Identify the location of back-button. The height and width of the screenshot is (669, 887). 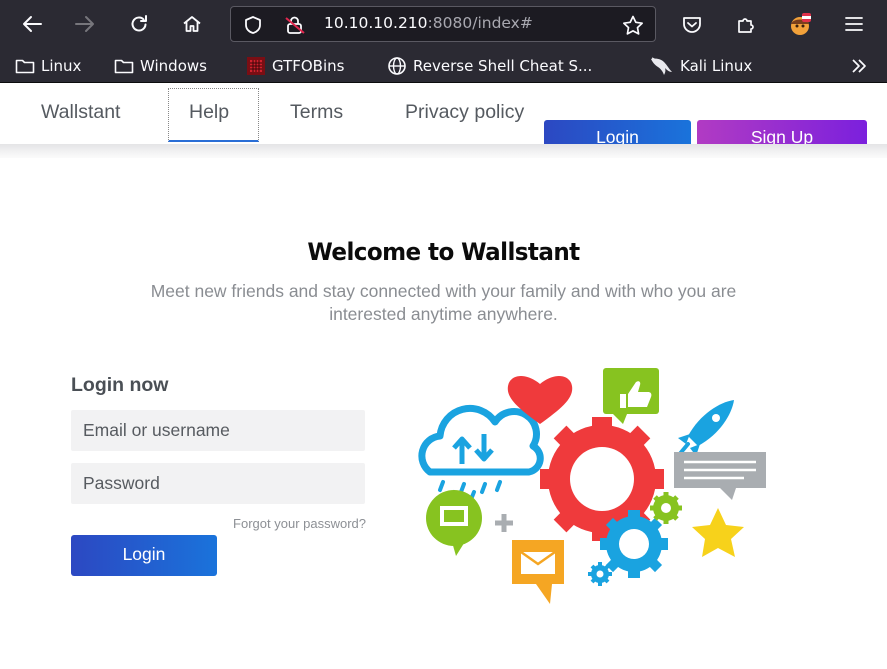
(32, 24).